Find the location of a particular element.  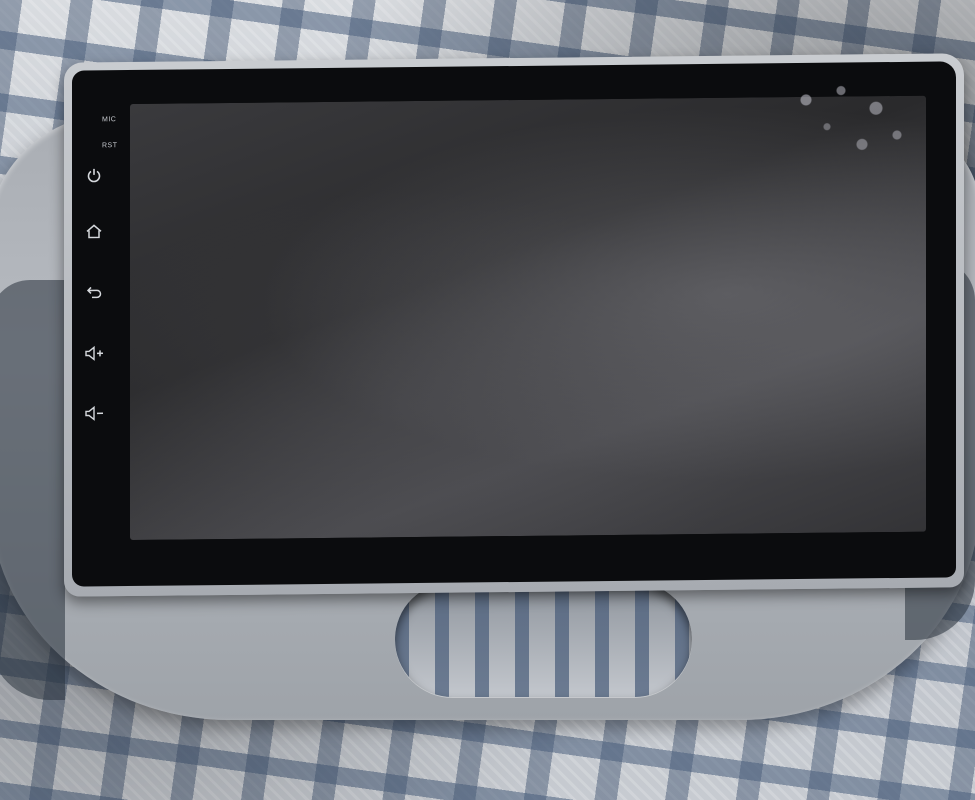

volume-down-button is located at coordinates (94, 413).